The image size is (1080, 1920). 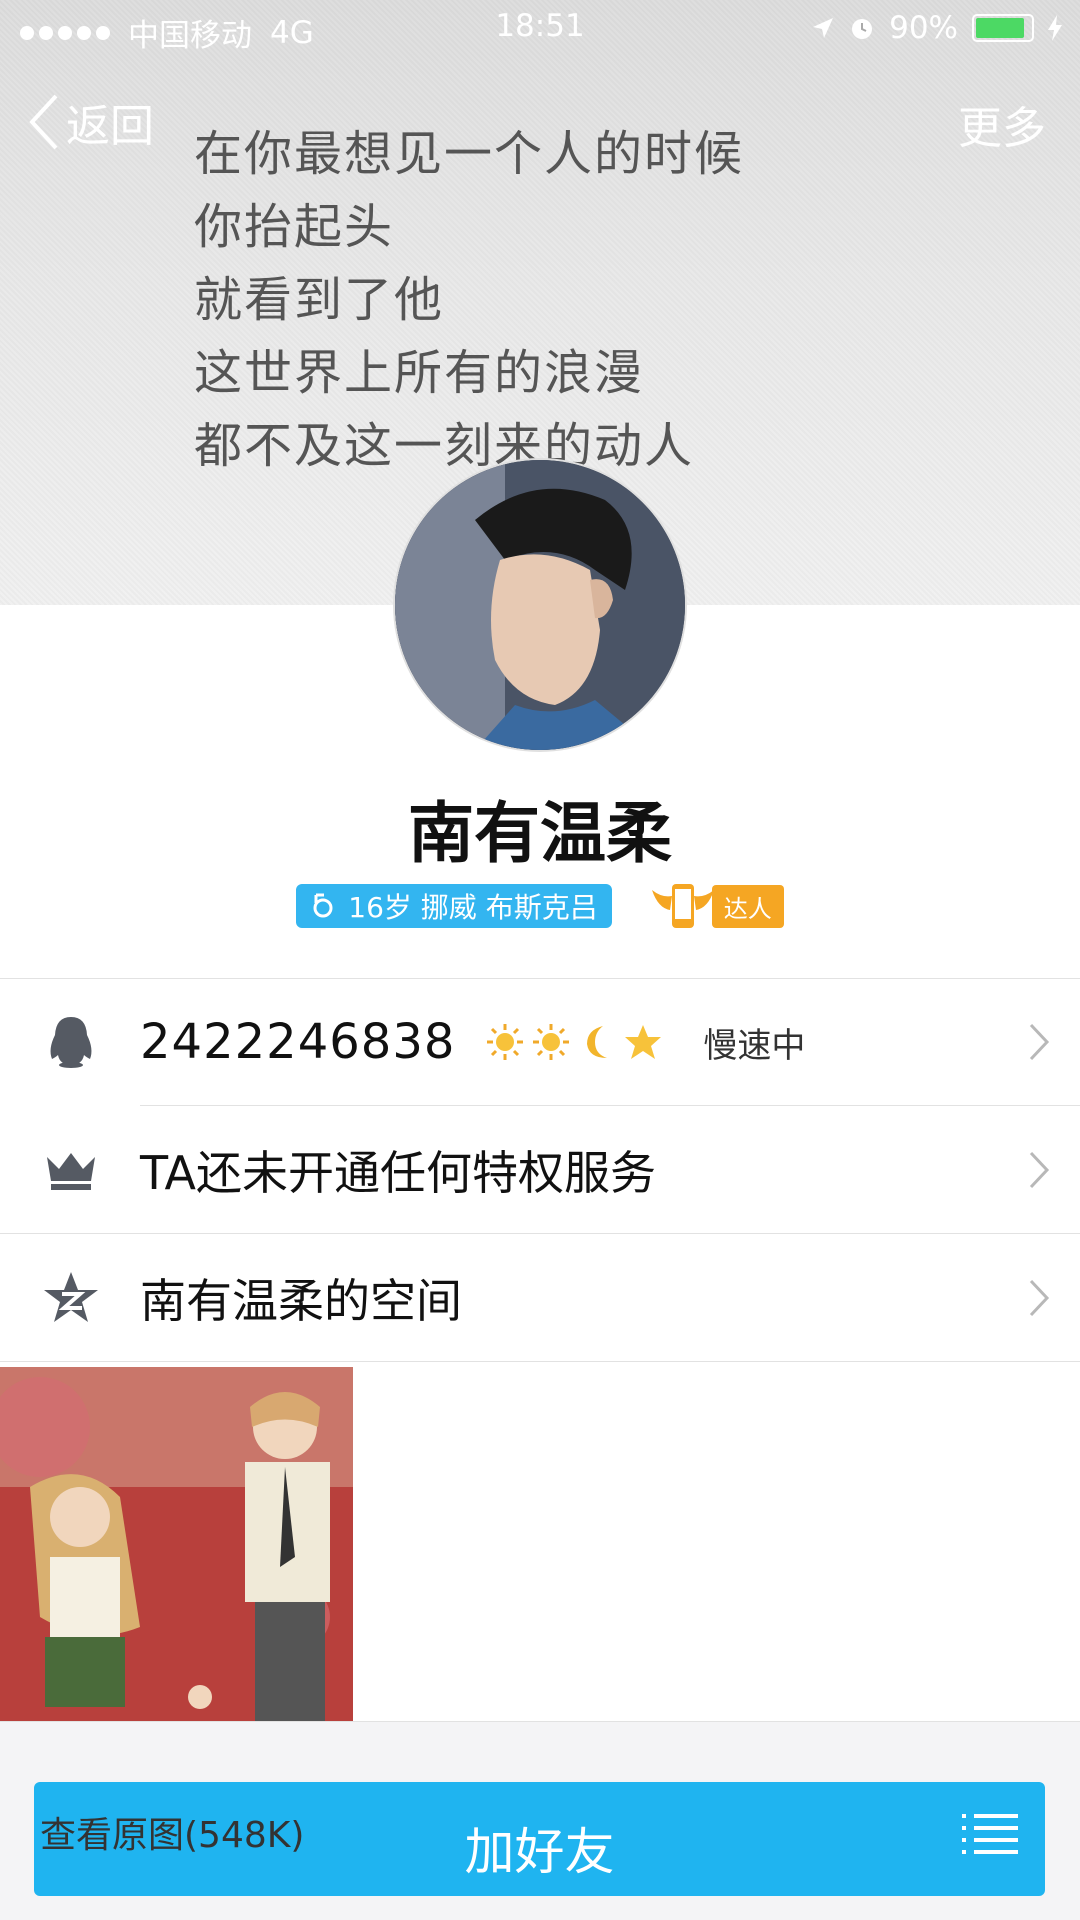 I want to click on qzone-row: 南有温柔的空间, so click(x=540, y=1298).